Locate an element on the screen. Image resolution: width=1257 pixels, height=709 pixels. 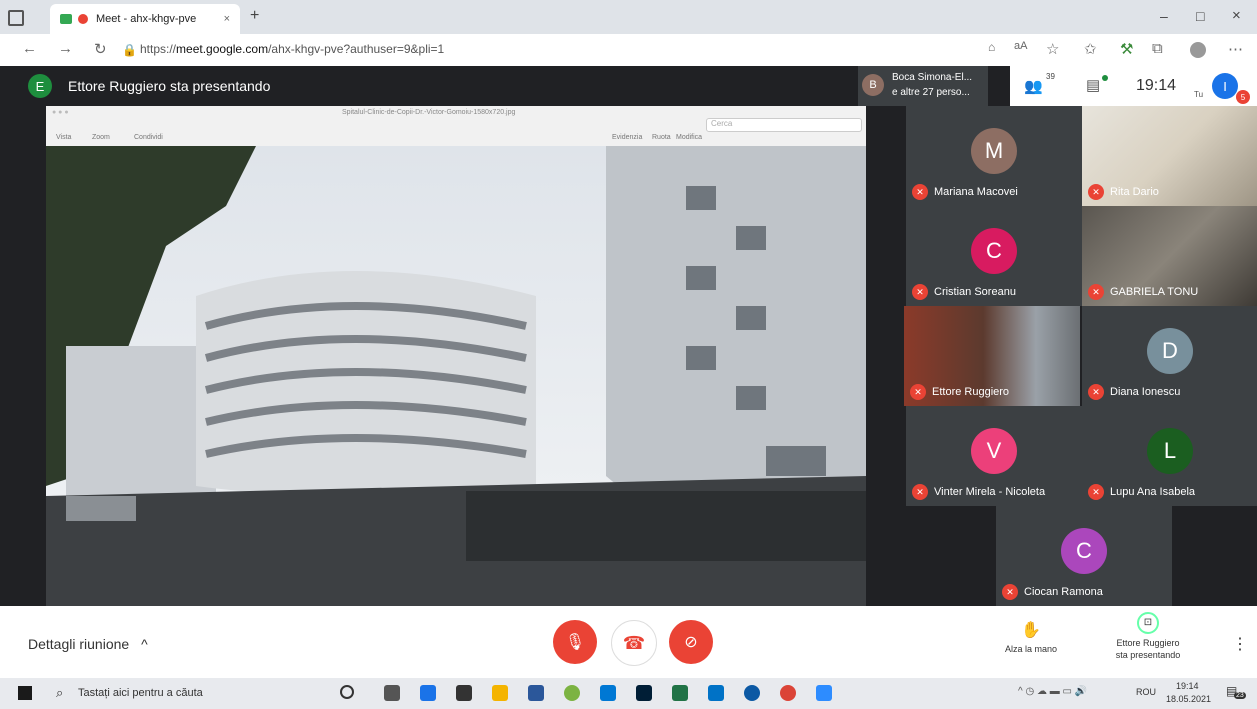
raise-hand-button: ✋ Alza la mano is located at coordinates (1031, 637).